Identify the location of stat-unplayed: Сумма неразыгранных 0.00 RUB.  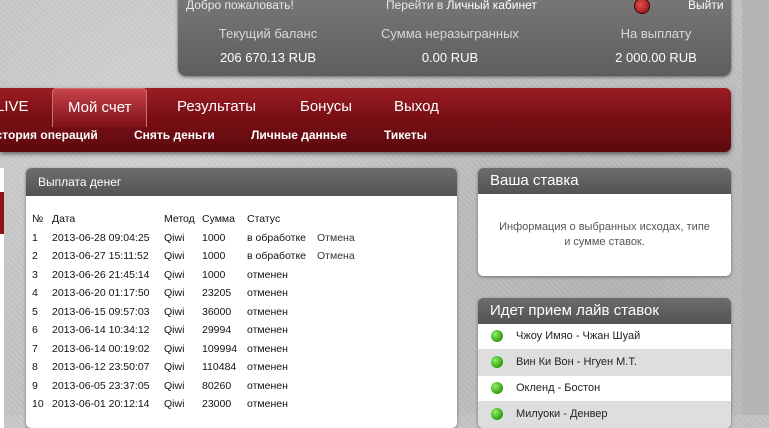
(450, 45).